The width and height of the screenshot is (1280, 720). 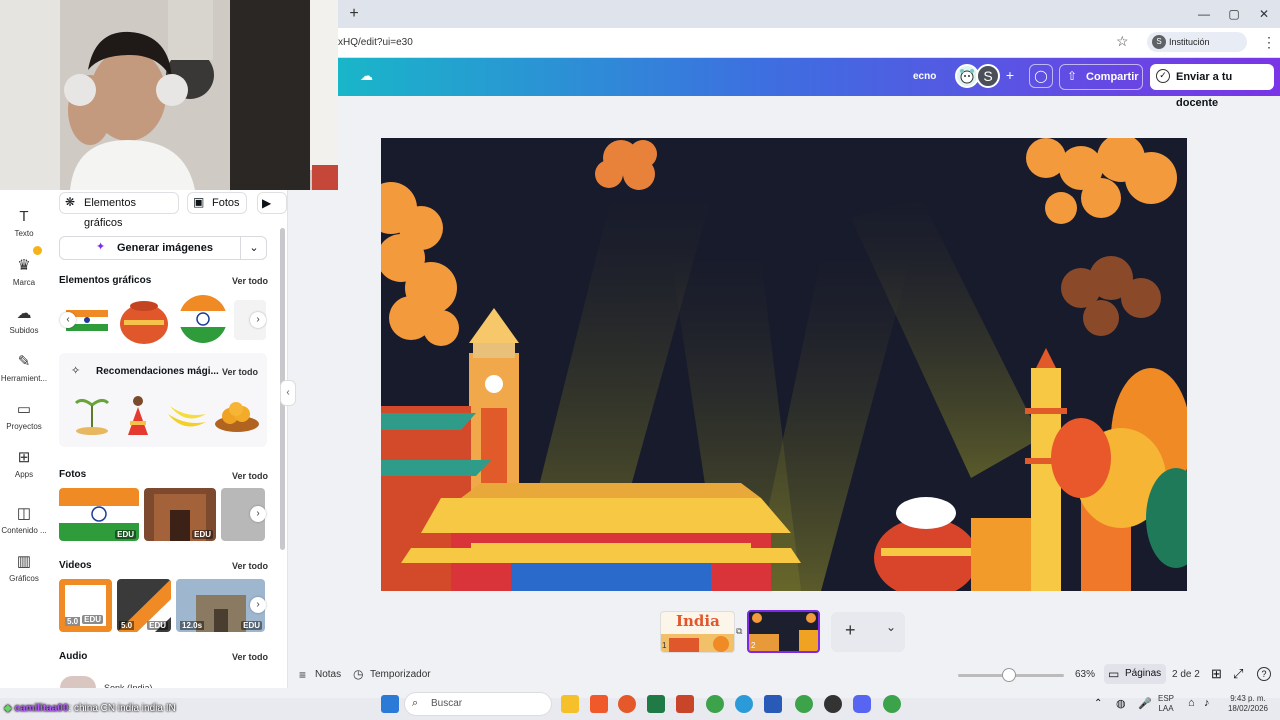 I want to click on cloud-saved-icon: ☁, so click(x=368, y=76).